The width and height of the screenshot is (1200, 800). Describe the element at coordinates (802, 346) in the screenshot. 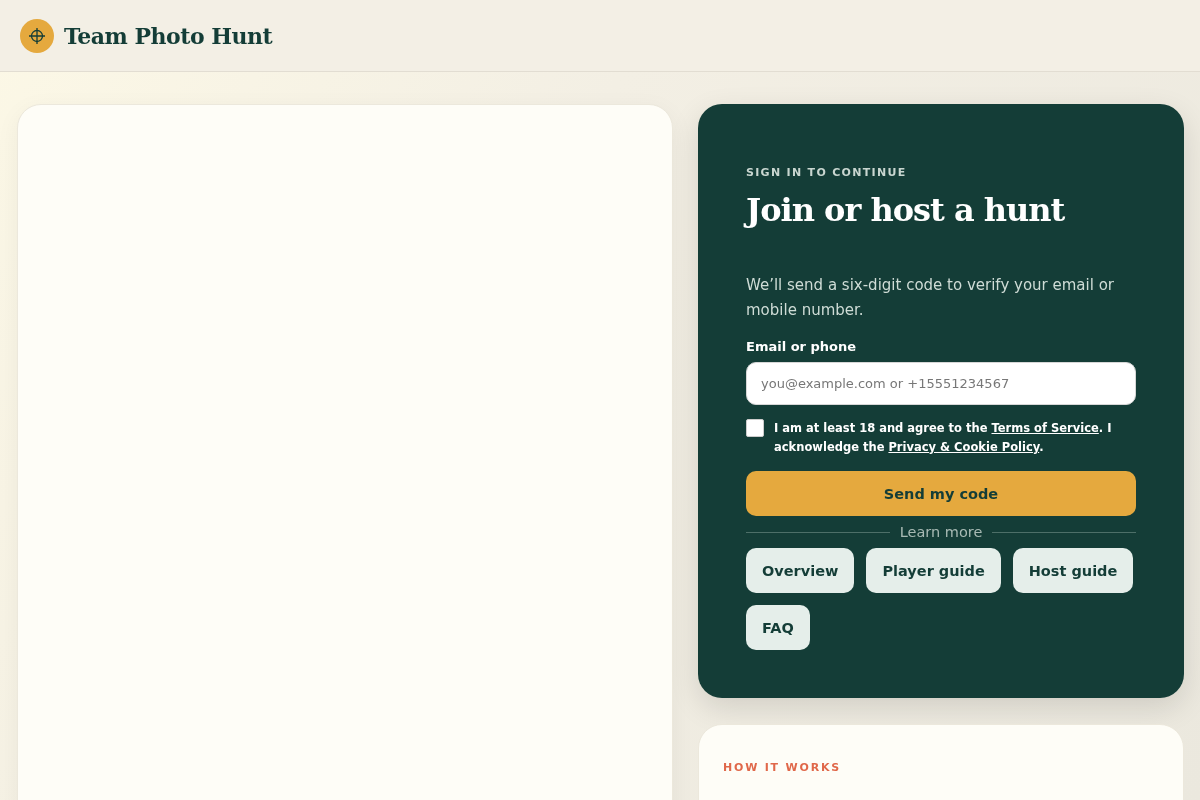

I see `field-label: Email or phone` at that location.